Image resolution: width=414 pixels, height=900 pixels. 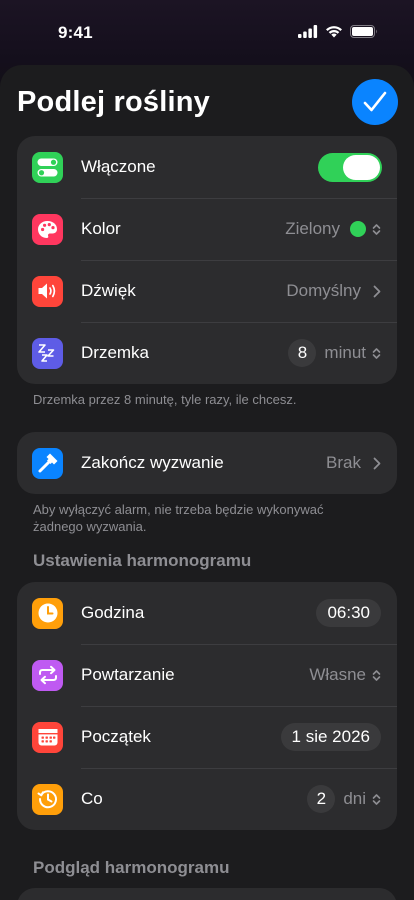 I want to click on repeat-value: Własne, so click(x=337, y=674).